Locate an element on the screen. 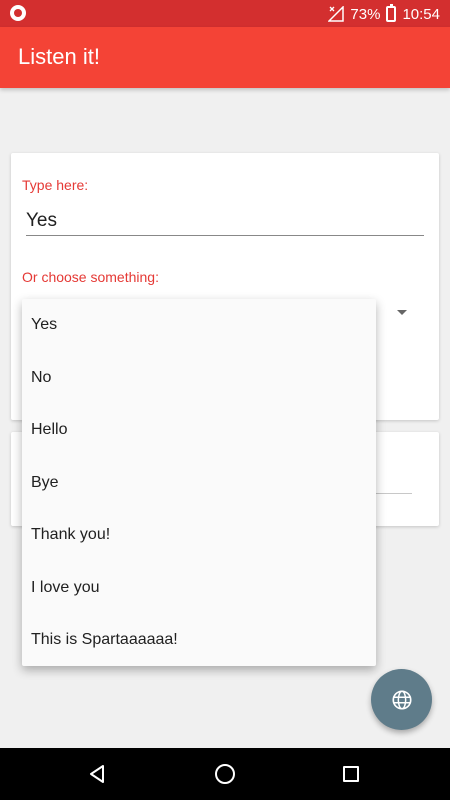 Image resolution: width=450 pixels, height=800 pixels. dropdown-option-thank-you: Thank you! is located at coordinates (199, 535).